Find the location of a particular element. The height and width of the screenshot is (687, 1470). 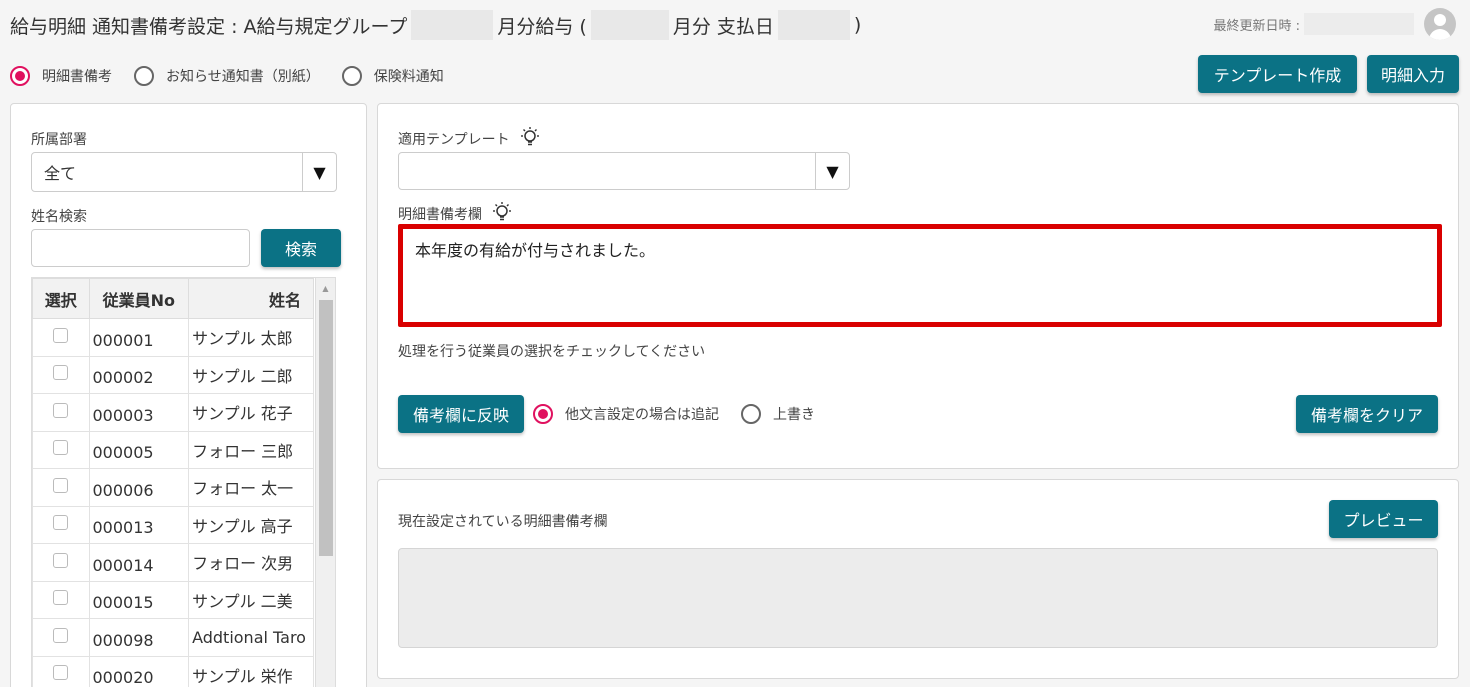

table-row: 000002 サンプル 二郎 is located at coordinates (173, 374).